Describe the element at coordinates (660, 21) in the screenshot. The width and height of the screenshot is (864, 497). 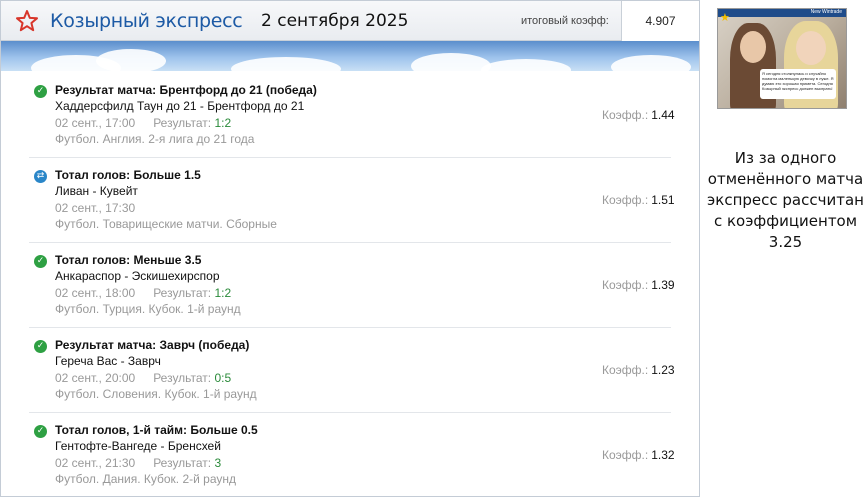
I see `total-coef-value: 4.907` at that location.